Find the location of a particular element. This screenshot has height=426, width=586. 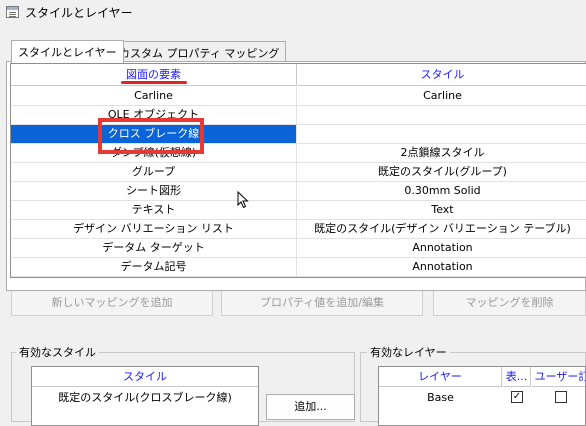

element-cell: データム記号 is located at coordinates (154, 267).